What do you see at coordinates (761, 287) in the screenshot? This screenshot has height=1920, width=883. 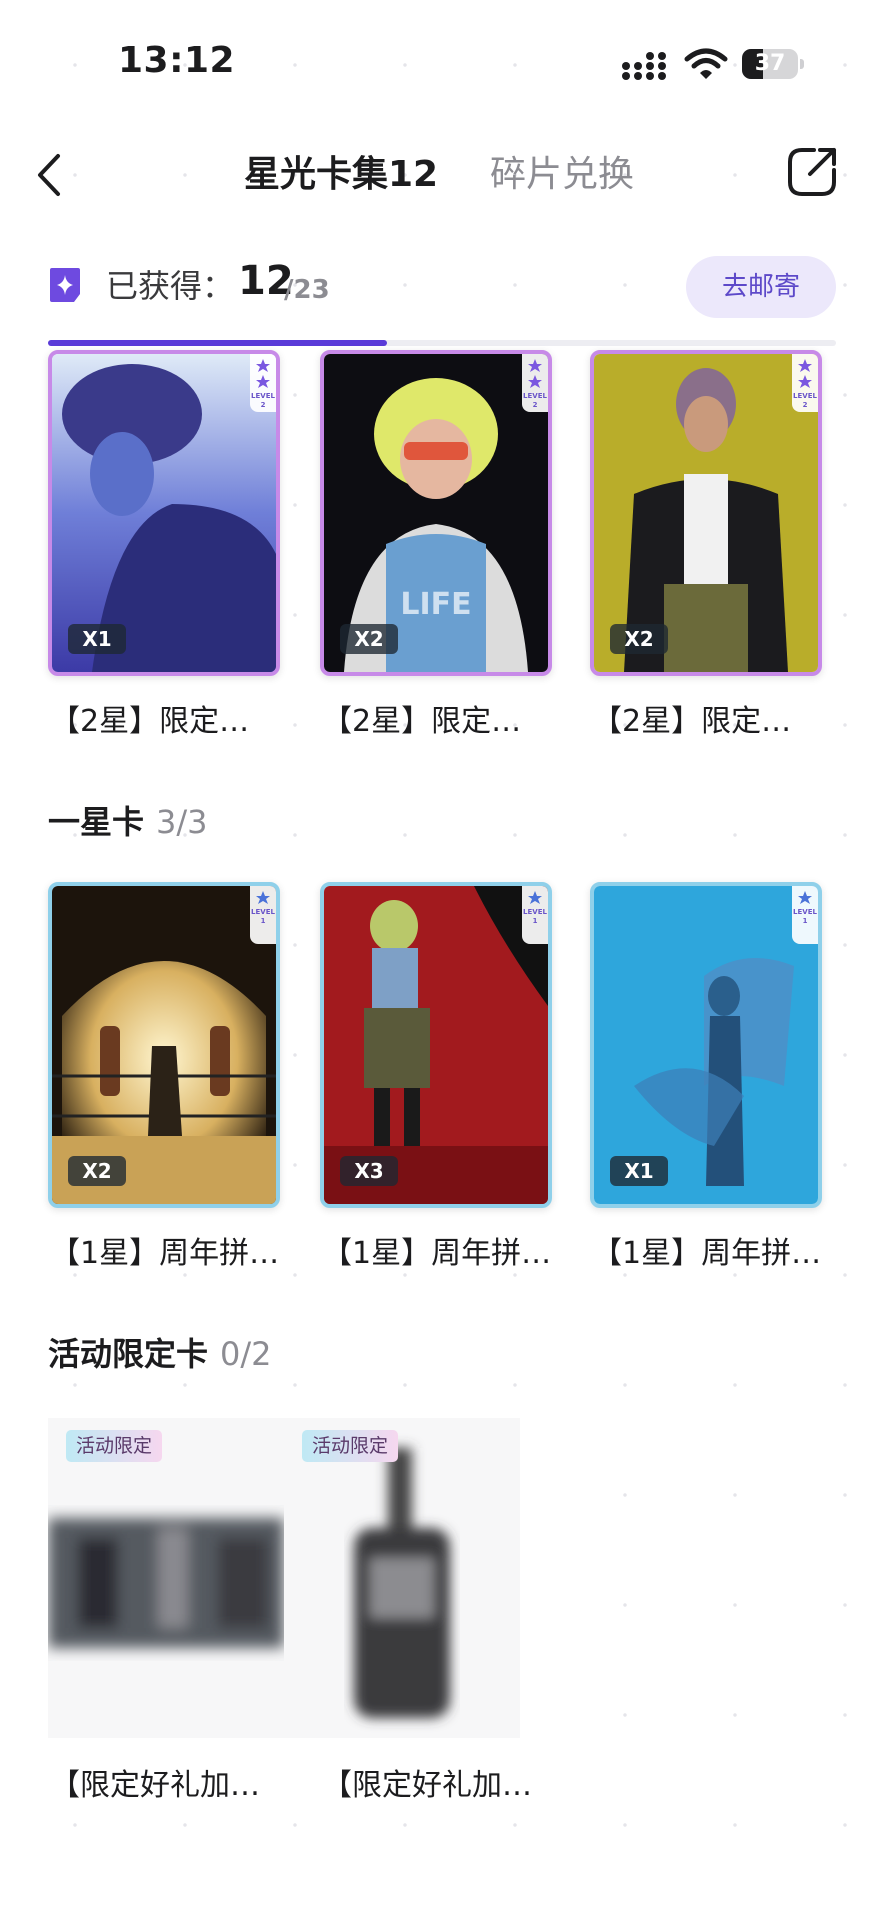 I see `go-mail-button: 去邮寄` at bounding box center [761, 287].